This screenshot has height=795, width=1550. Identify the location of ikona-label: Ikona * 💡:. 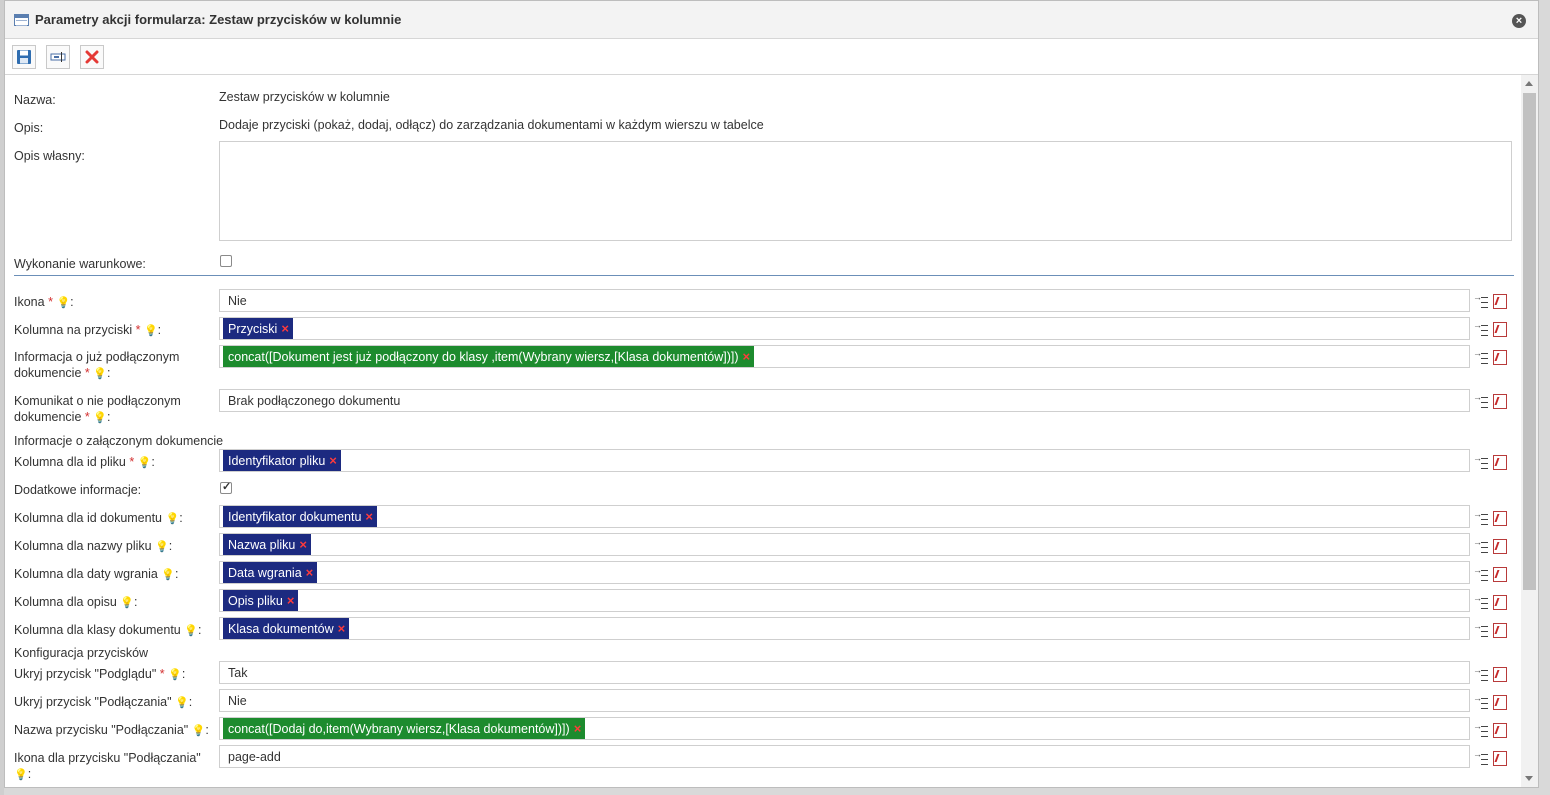
(44, 302).